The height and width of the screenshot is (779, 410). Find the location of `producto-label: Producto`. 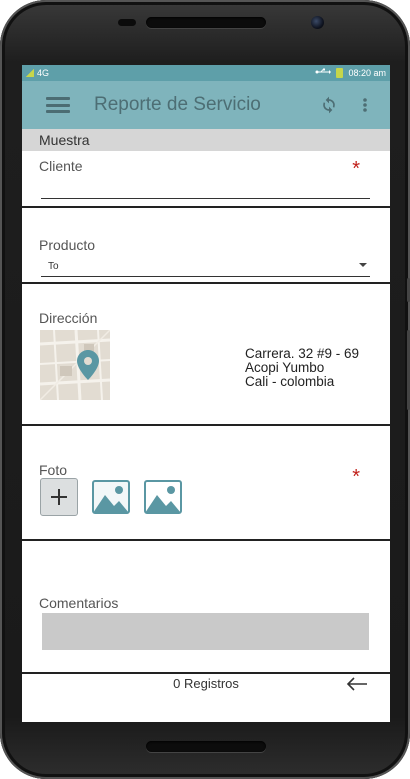

producto-label: Producto is located at coordinates (67, 245).